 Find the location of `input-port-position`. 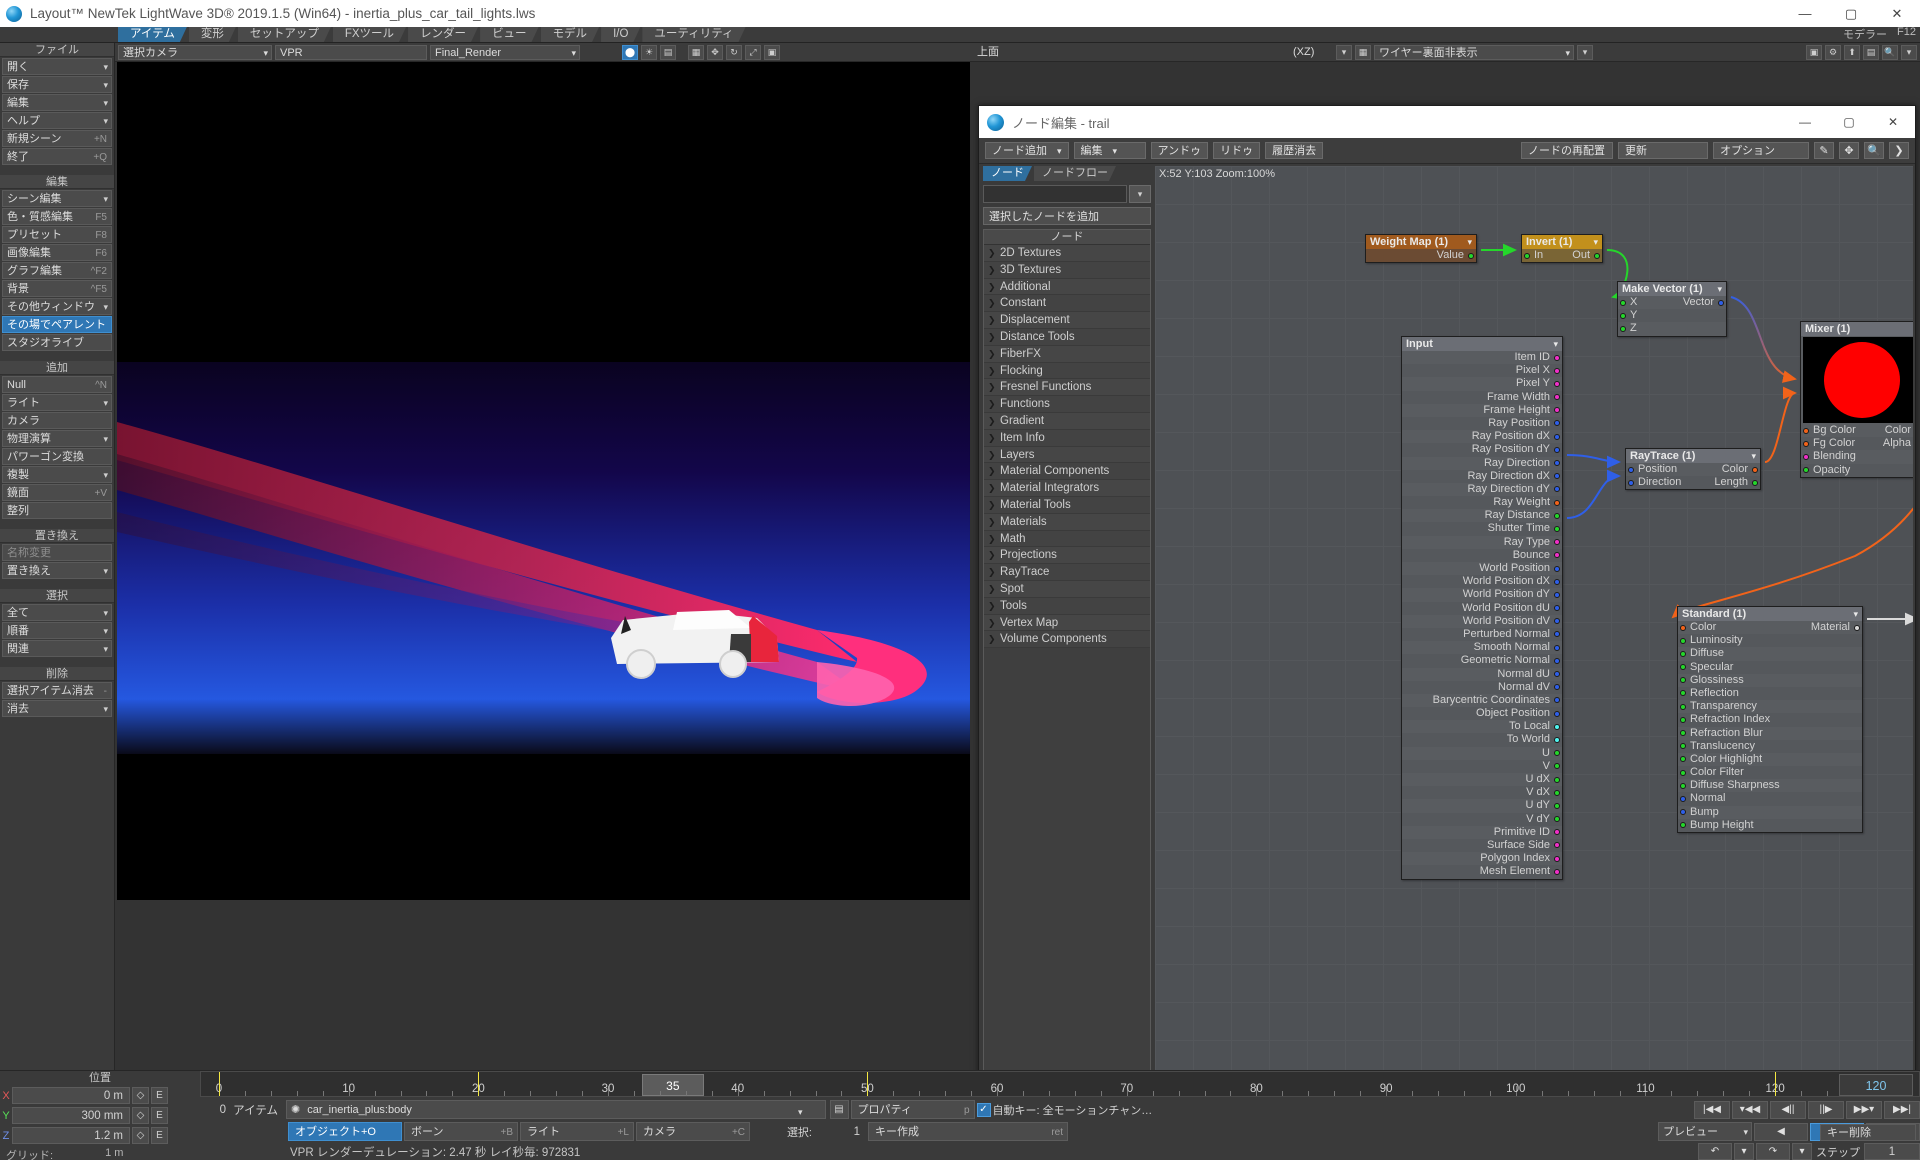

input-port-position is located at coordinates (1631, 469).